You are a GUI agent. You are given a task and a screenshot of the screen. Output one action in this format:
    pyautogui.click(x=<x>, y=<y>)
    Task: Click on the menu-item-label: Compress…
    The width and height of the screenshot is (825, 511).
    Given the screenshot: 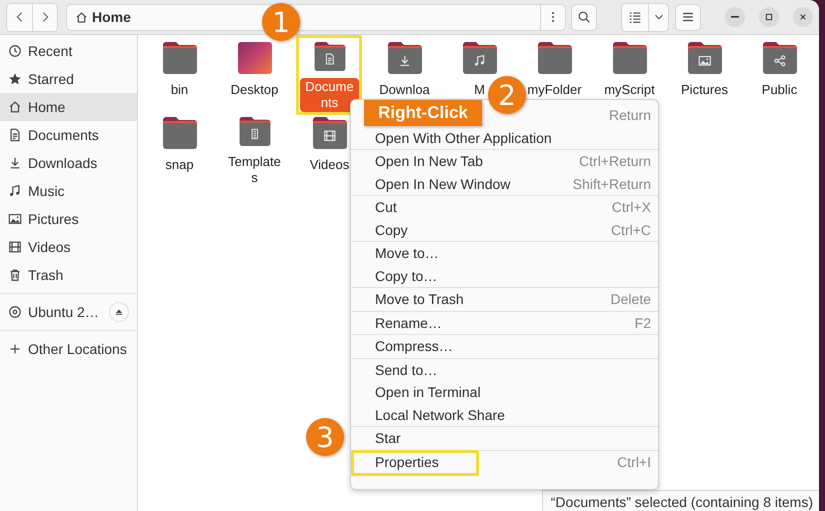 What is the action you would take?
    pyautogui.click(x=414, y=346)
    